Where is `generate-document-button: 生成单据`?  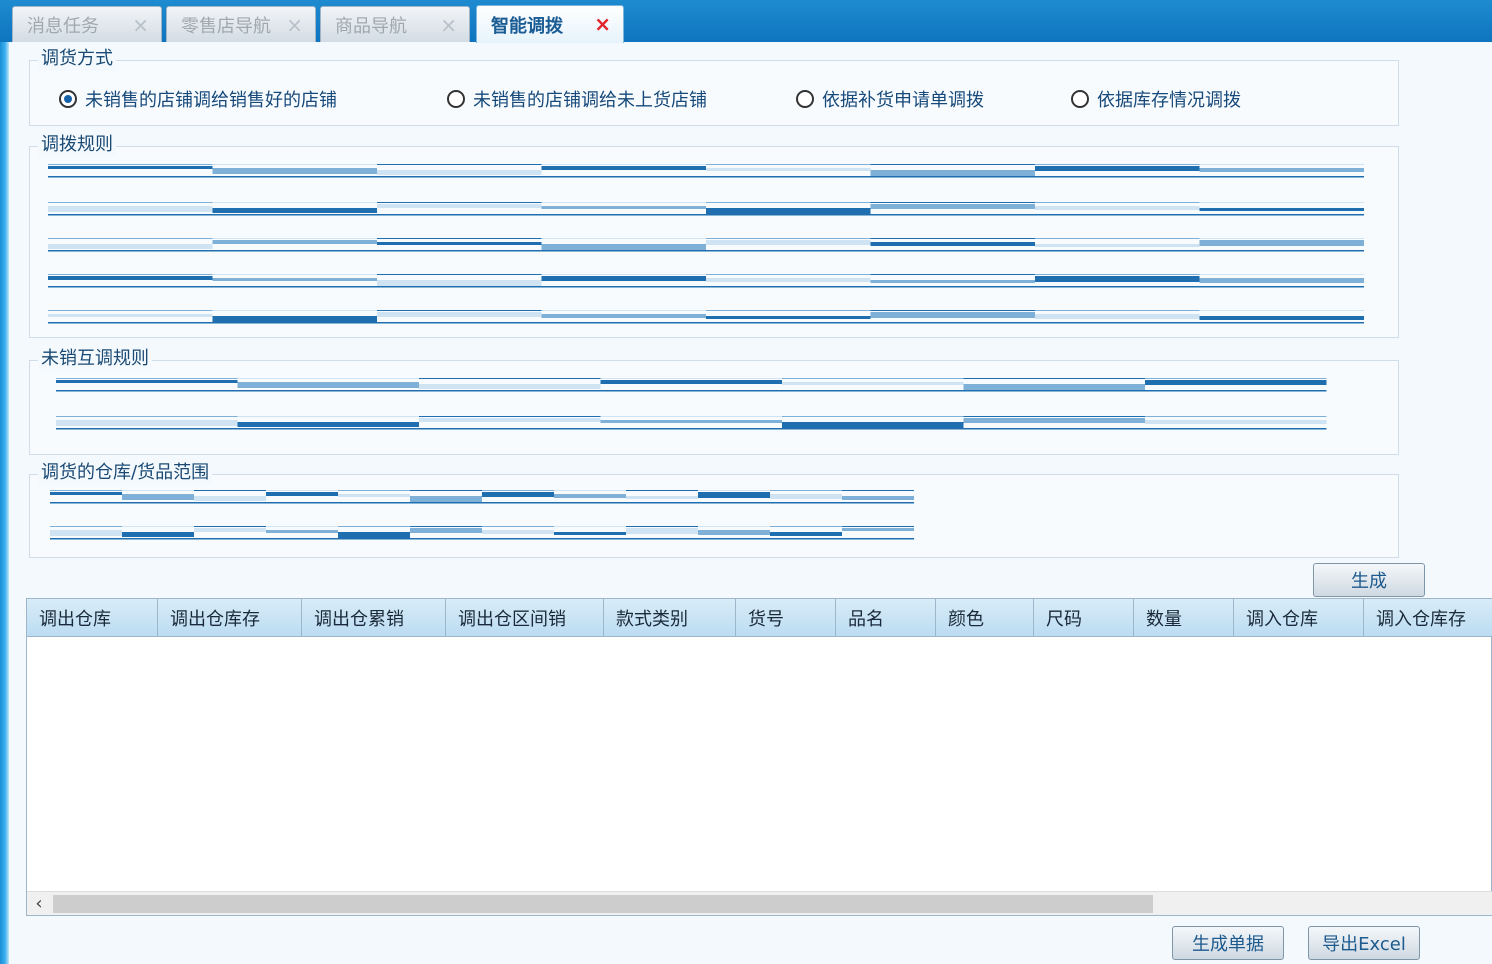
generate-document-button: 生成单据 is located at coordinates (1228, 943).